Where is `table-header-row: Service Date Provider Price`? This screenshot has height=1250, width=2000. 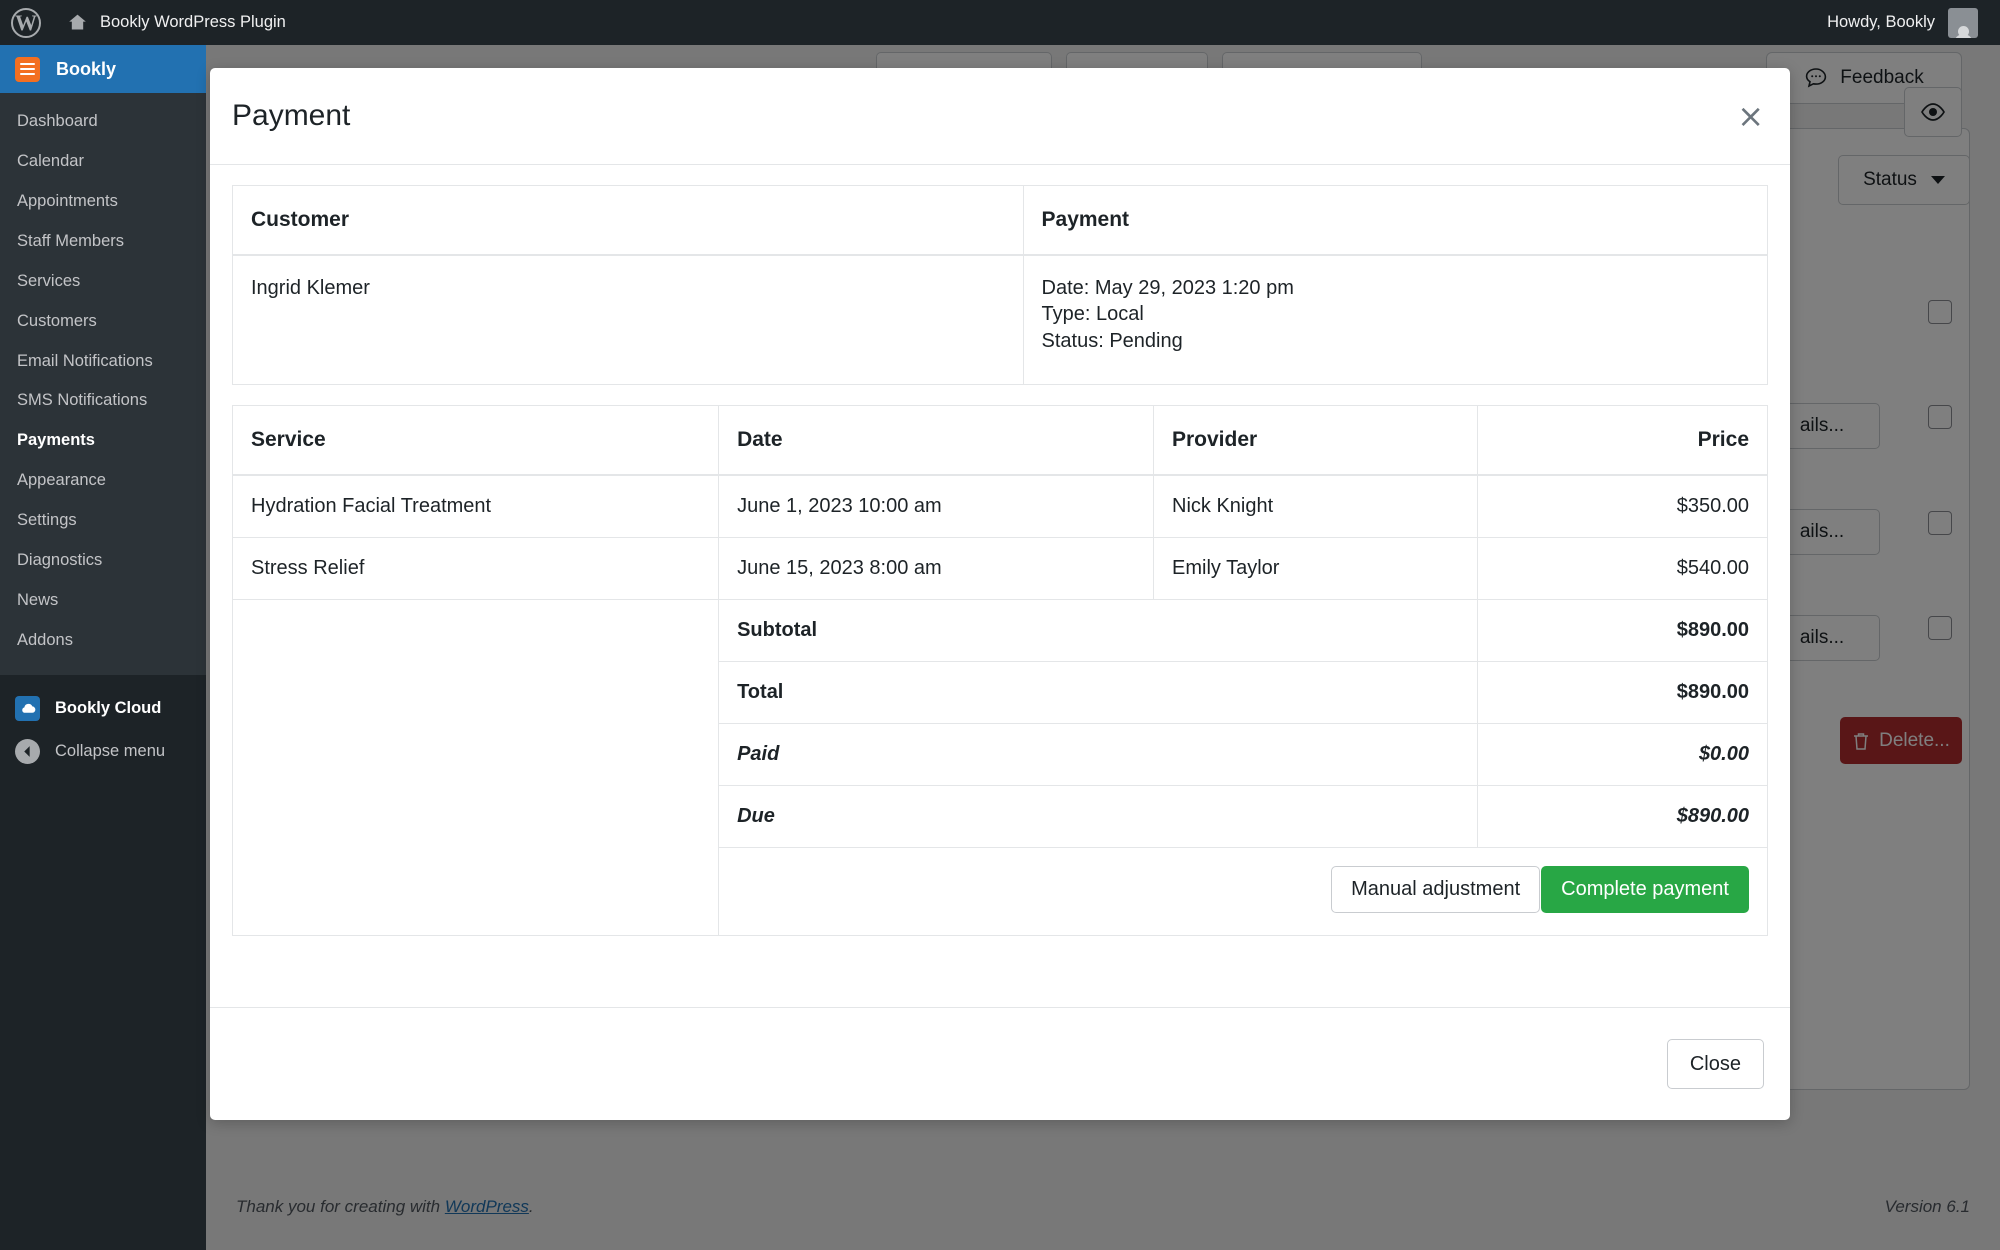
table-header-row: Service Date Provider Price is located at coordinates (1000, 441).